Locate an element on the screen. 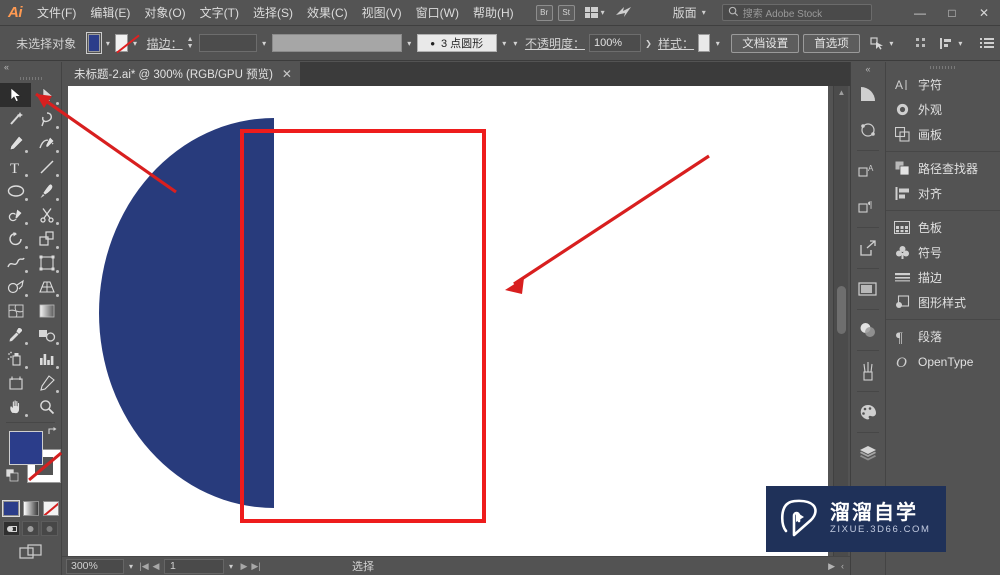 The width and height of the screenshot is (1000, 575). hand-tool is located at coordinates (15, 407).